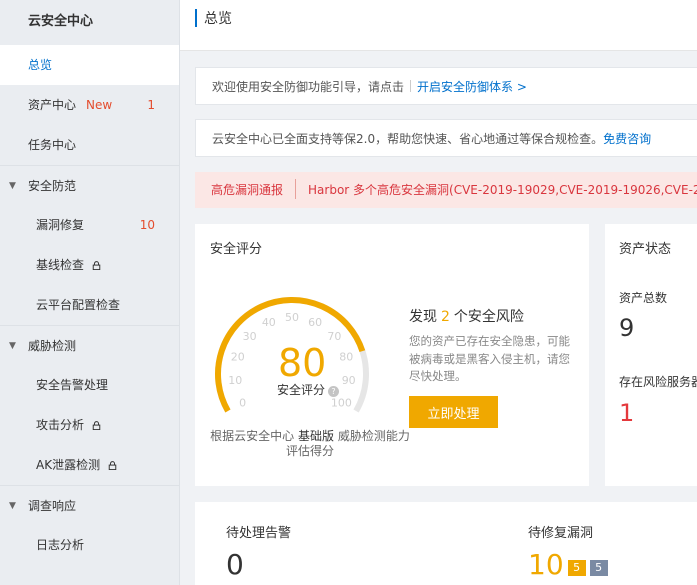 The image size is (697, 585). What do you see at coordinates (408, 139) in the screenshot?
I see `compliance-notice-text: 云安全中心已全面支持等保2.0，帮助您快速、省心地通过等保合规检查。` at bounding box center [408, 139].